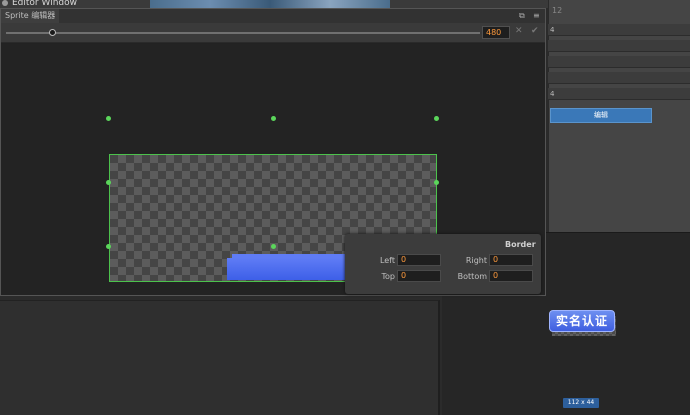 This screenshot has height=415, width=690. What do you see at coordinates (270, 4) in the screenshot?
I see `thumbnail-strip` at bounding box center [270, 4].